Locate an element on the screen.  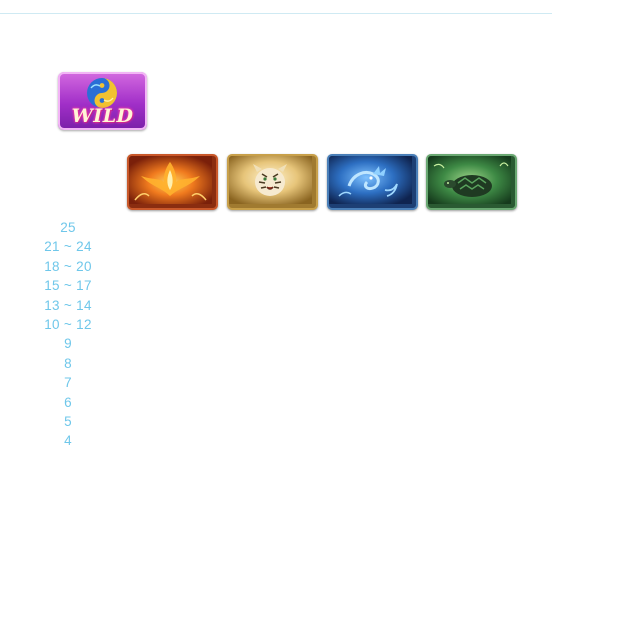
phoenix-symbol-tile is located at coordinates (172, 182).